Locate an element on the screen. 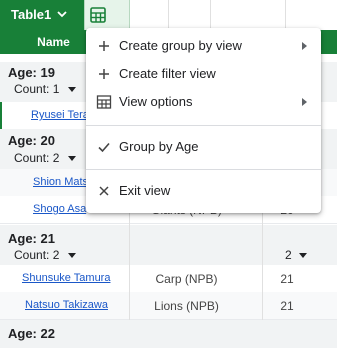 The image size is (337, 348). menu-item-label: Exit view is located at coordinates (145, 190).